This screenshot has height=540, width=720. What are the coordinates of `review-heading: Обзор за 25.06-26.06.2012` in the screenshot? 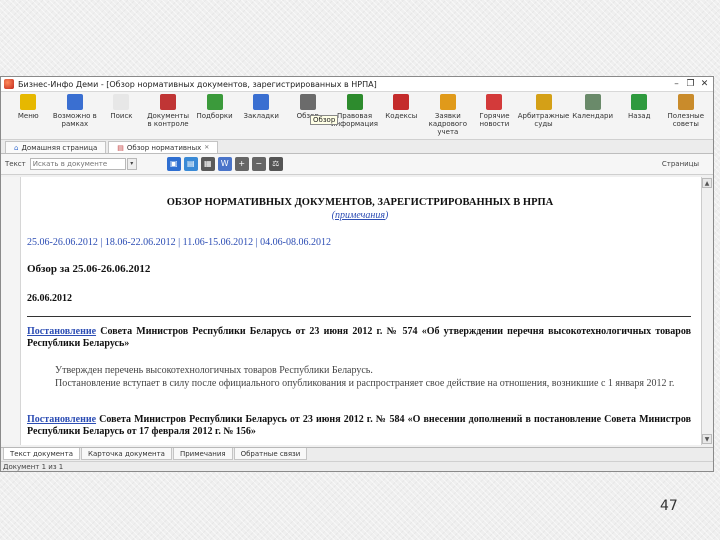 It's located at (89, 269).